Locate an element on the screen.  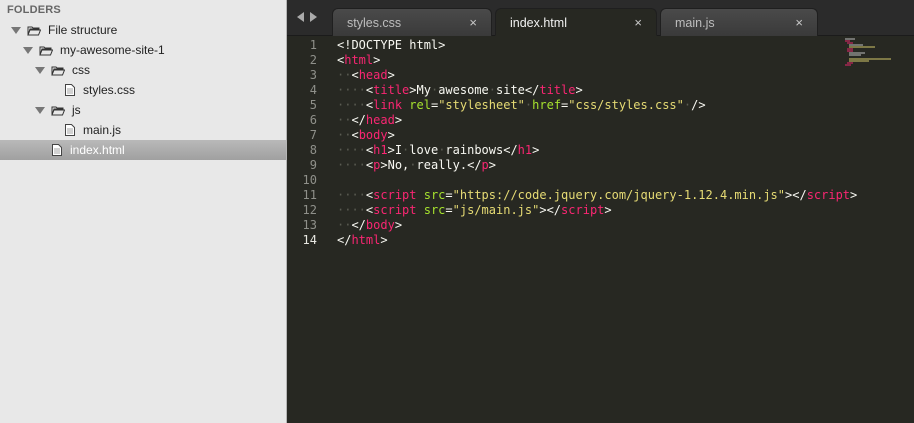
code-token: src is located at coordinates (434, 195).